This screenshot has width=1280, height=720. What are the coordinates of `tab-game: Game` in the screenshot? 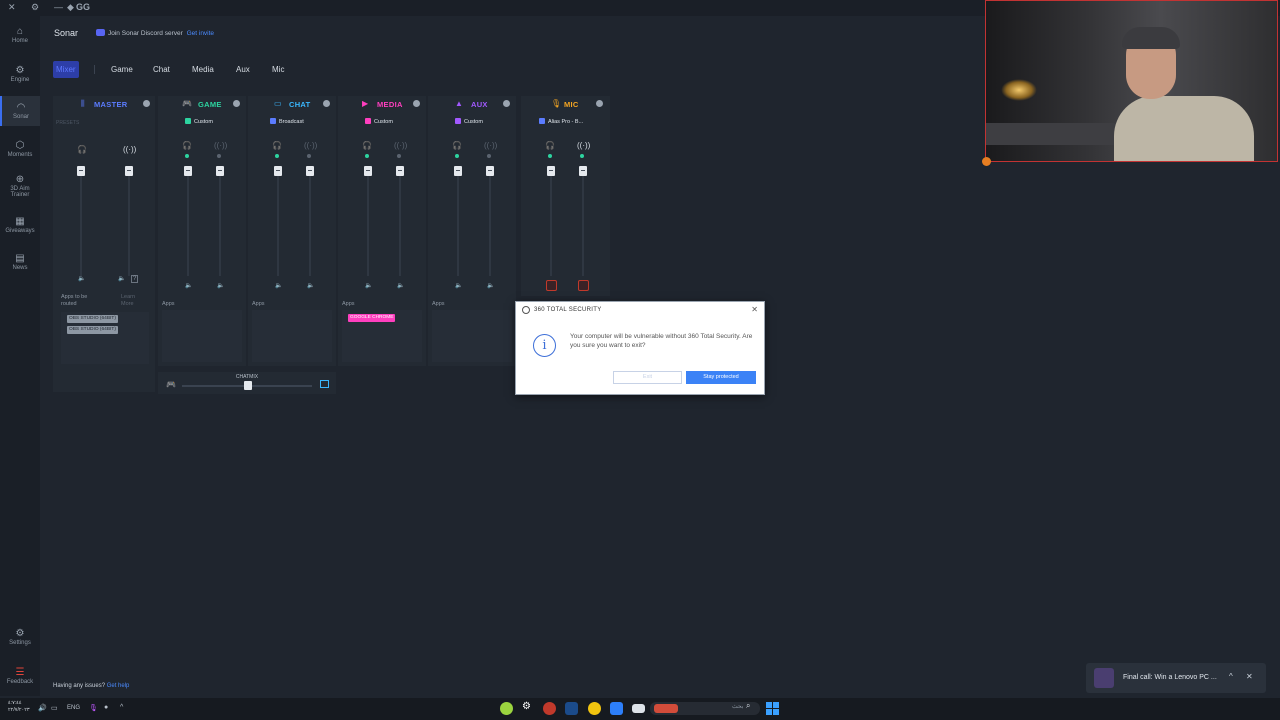 It's located at (122, 69).